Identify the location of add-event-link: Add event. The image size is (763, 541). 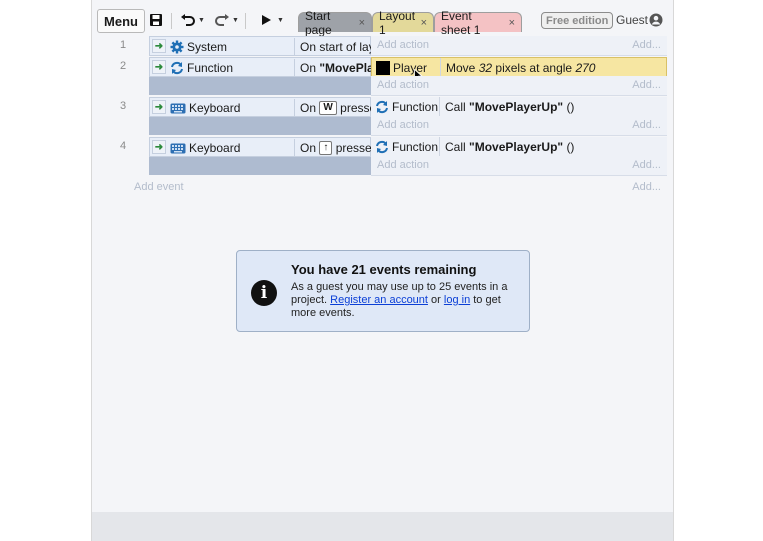
(159, 187).